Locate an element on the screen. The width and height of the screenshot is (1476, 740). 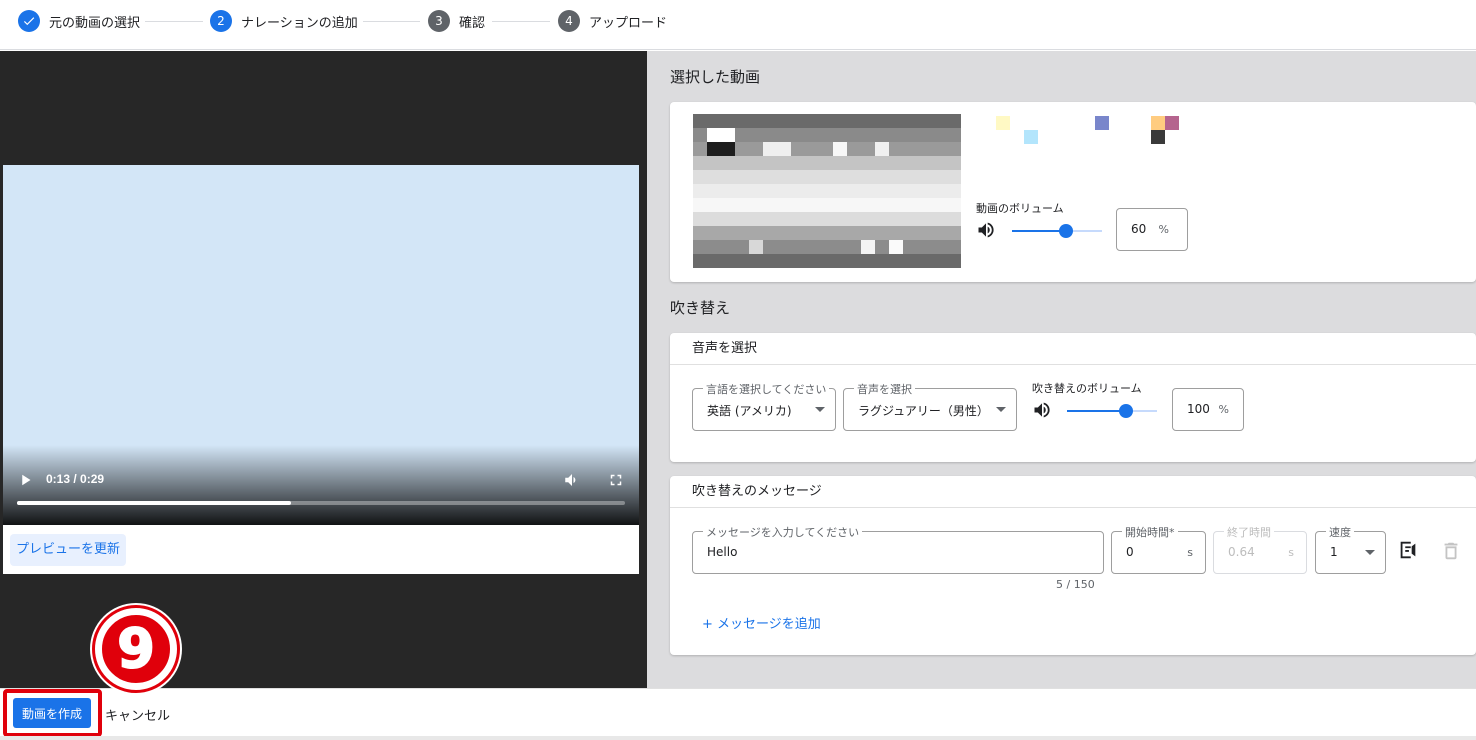
footer-bar: 動画を作成 キャンセル is located at coordinates (738, 714).